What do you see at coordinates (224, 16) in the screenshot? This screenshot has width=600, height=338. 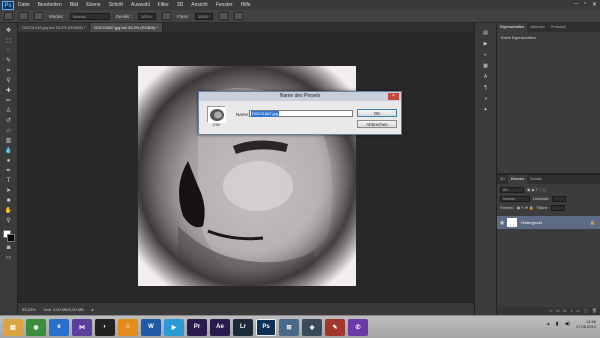 I see `airbrush-icon` at bounding box center [224, 16].